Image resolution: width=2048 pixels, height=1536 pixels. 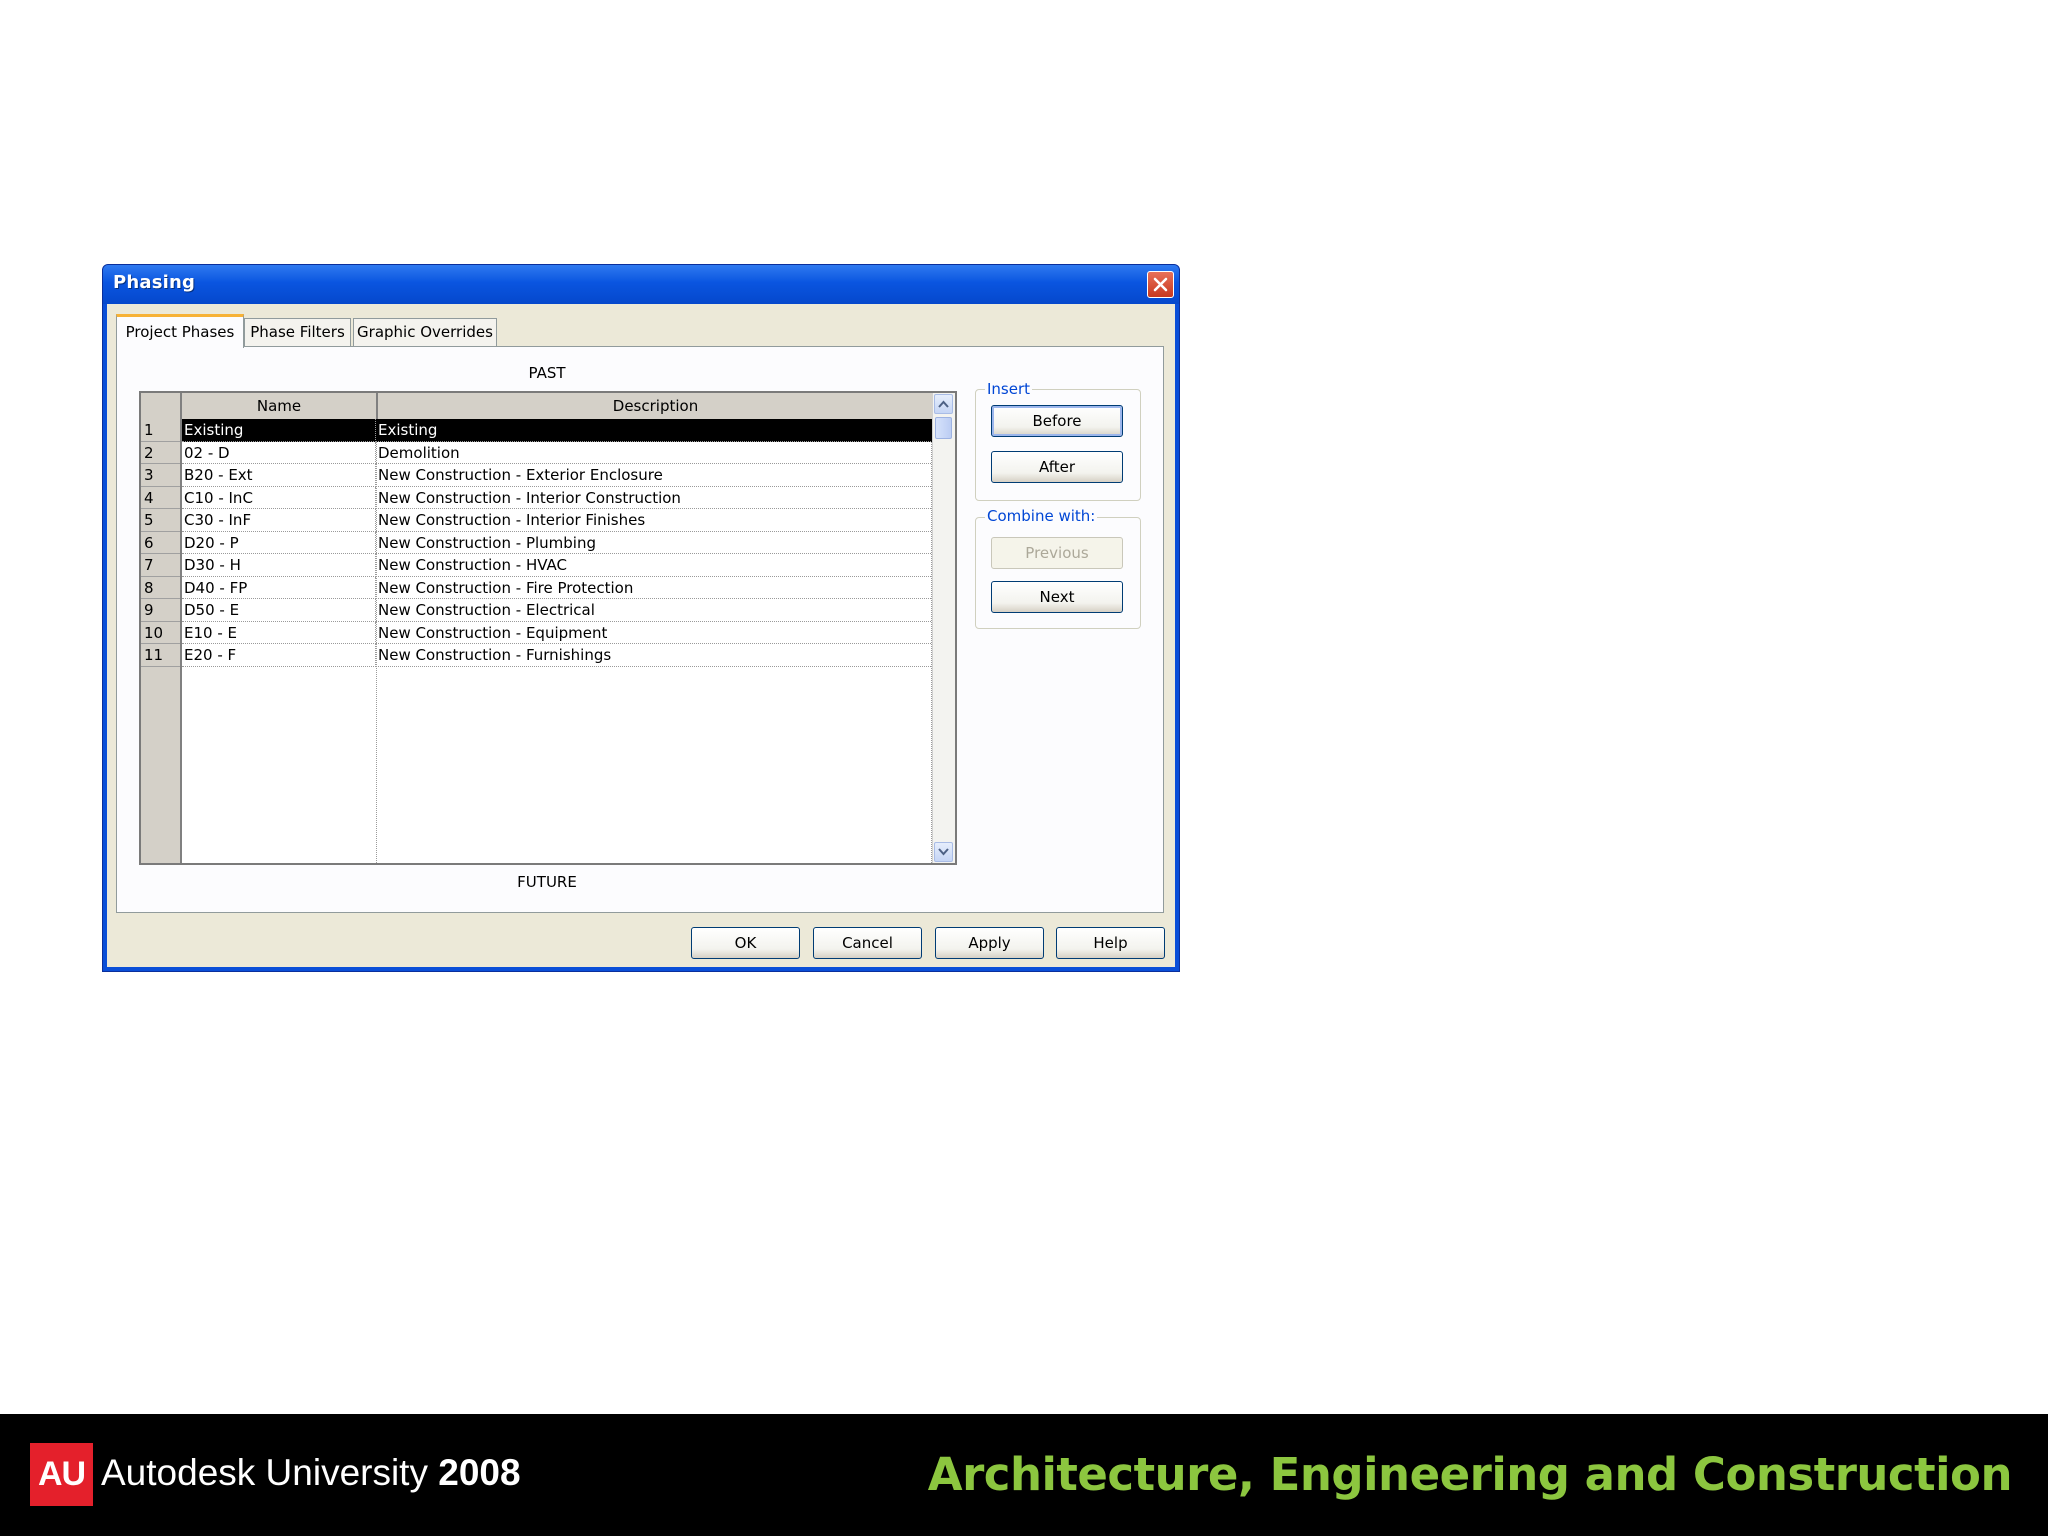 What do you see at coordinates (654, 520) in the screenshot?
I see `phase-description-cell: New Construction - Interior Finishes` at bounding box center [654, 520].